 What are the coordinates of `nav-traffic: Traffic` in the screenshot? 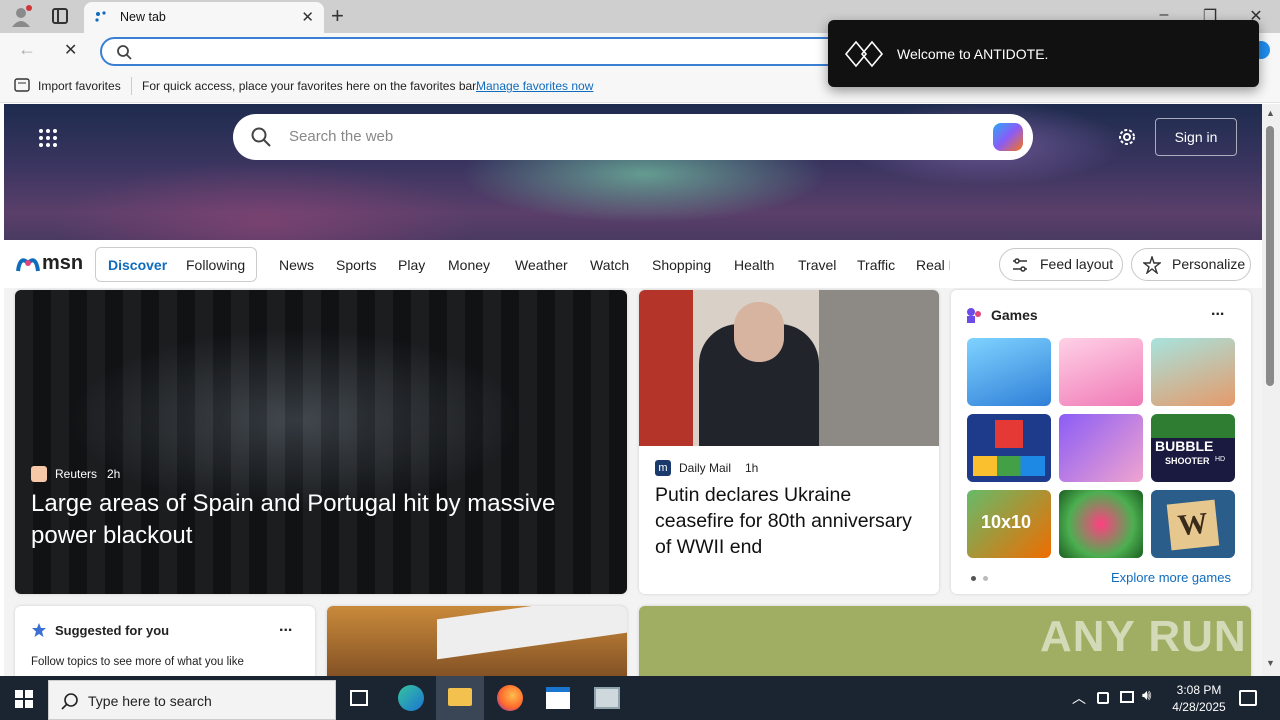 It's located at (876, 265).